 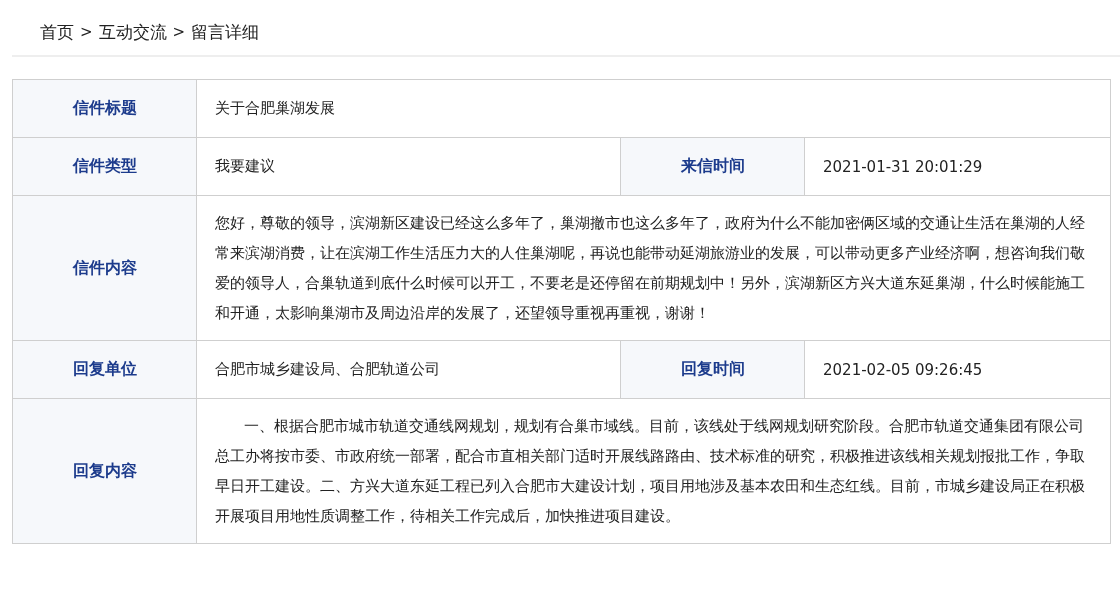 I want to click on field-value: 合肥市城乡建设局、合肥轨道公司, so click(x=408, y=369).